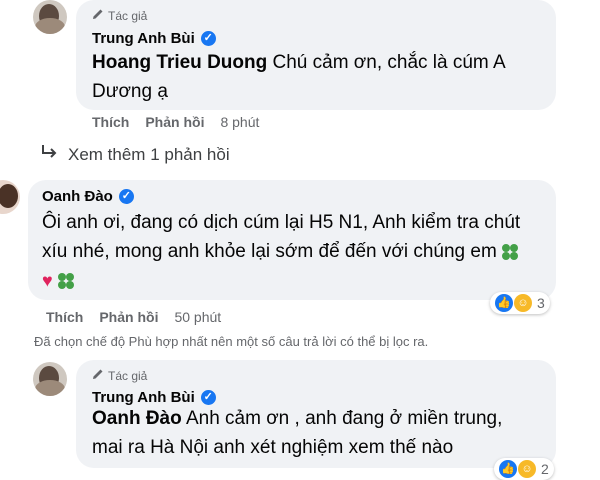  I want to click on comment-time: 50 phút, so click(197, 317).